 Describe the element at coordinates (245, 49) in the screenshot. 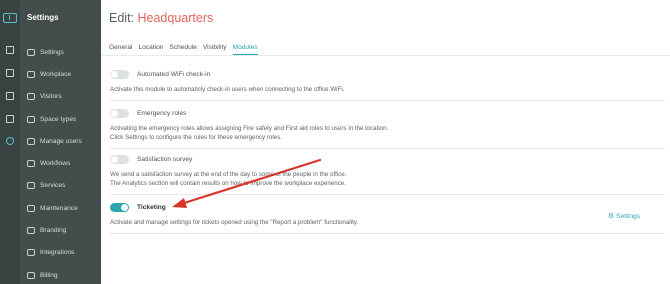

I see `tab-modules: Modules` at that location.